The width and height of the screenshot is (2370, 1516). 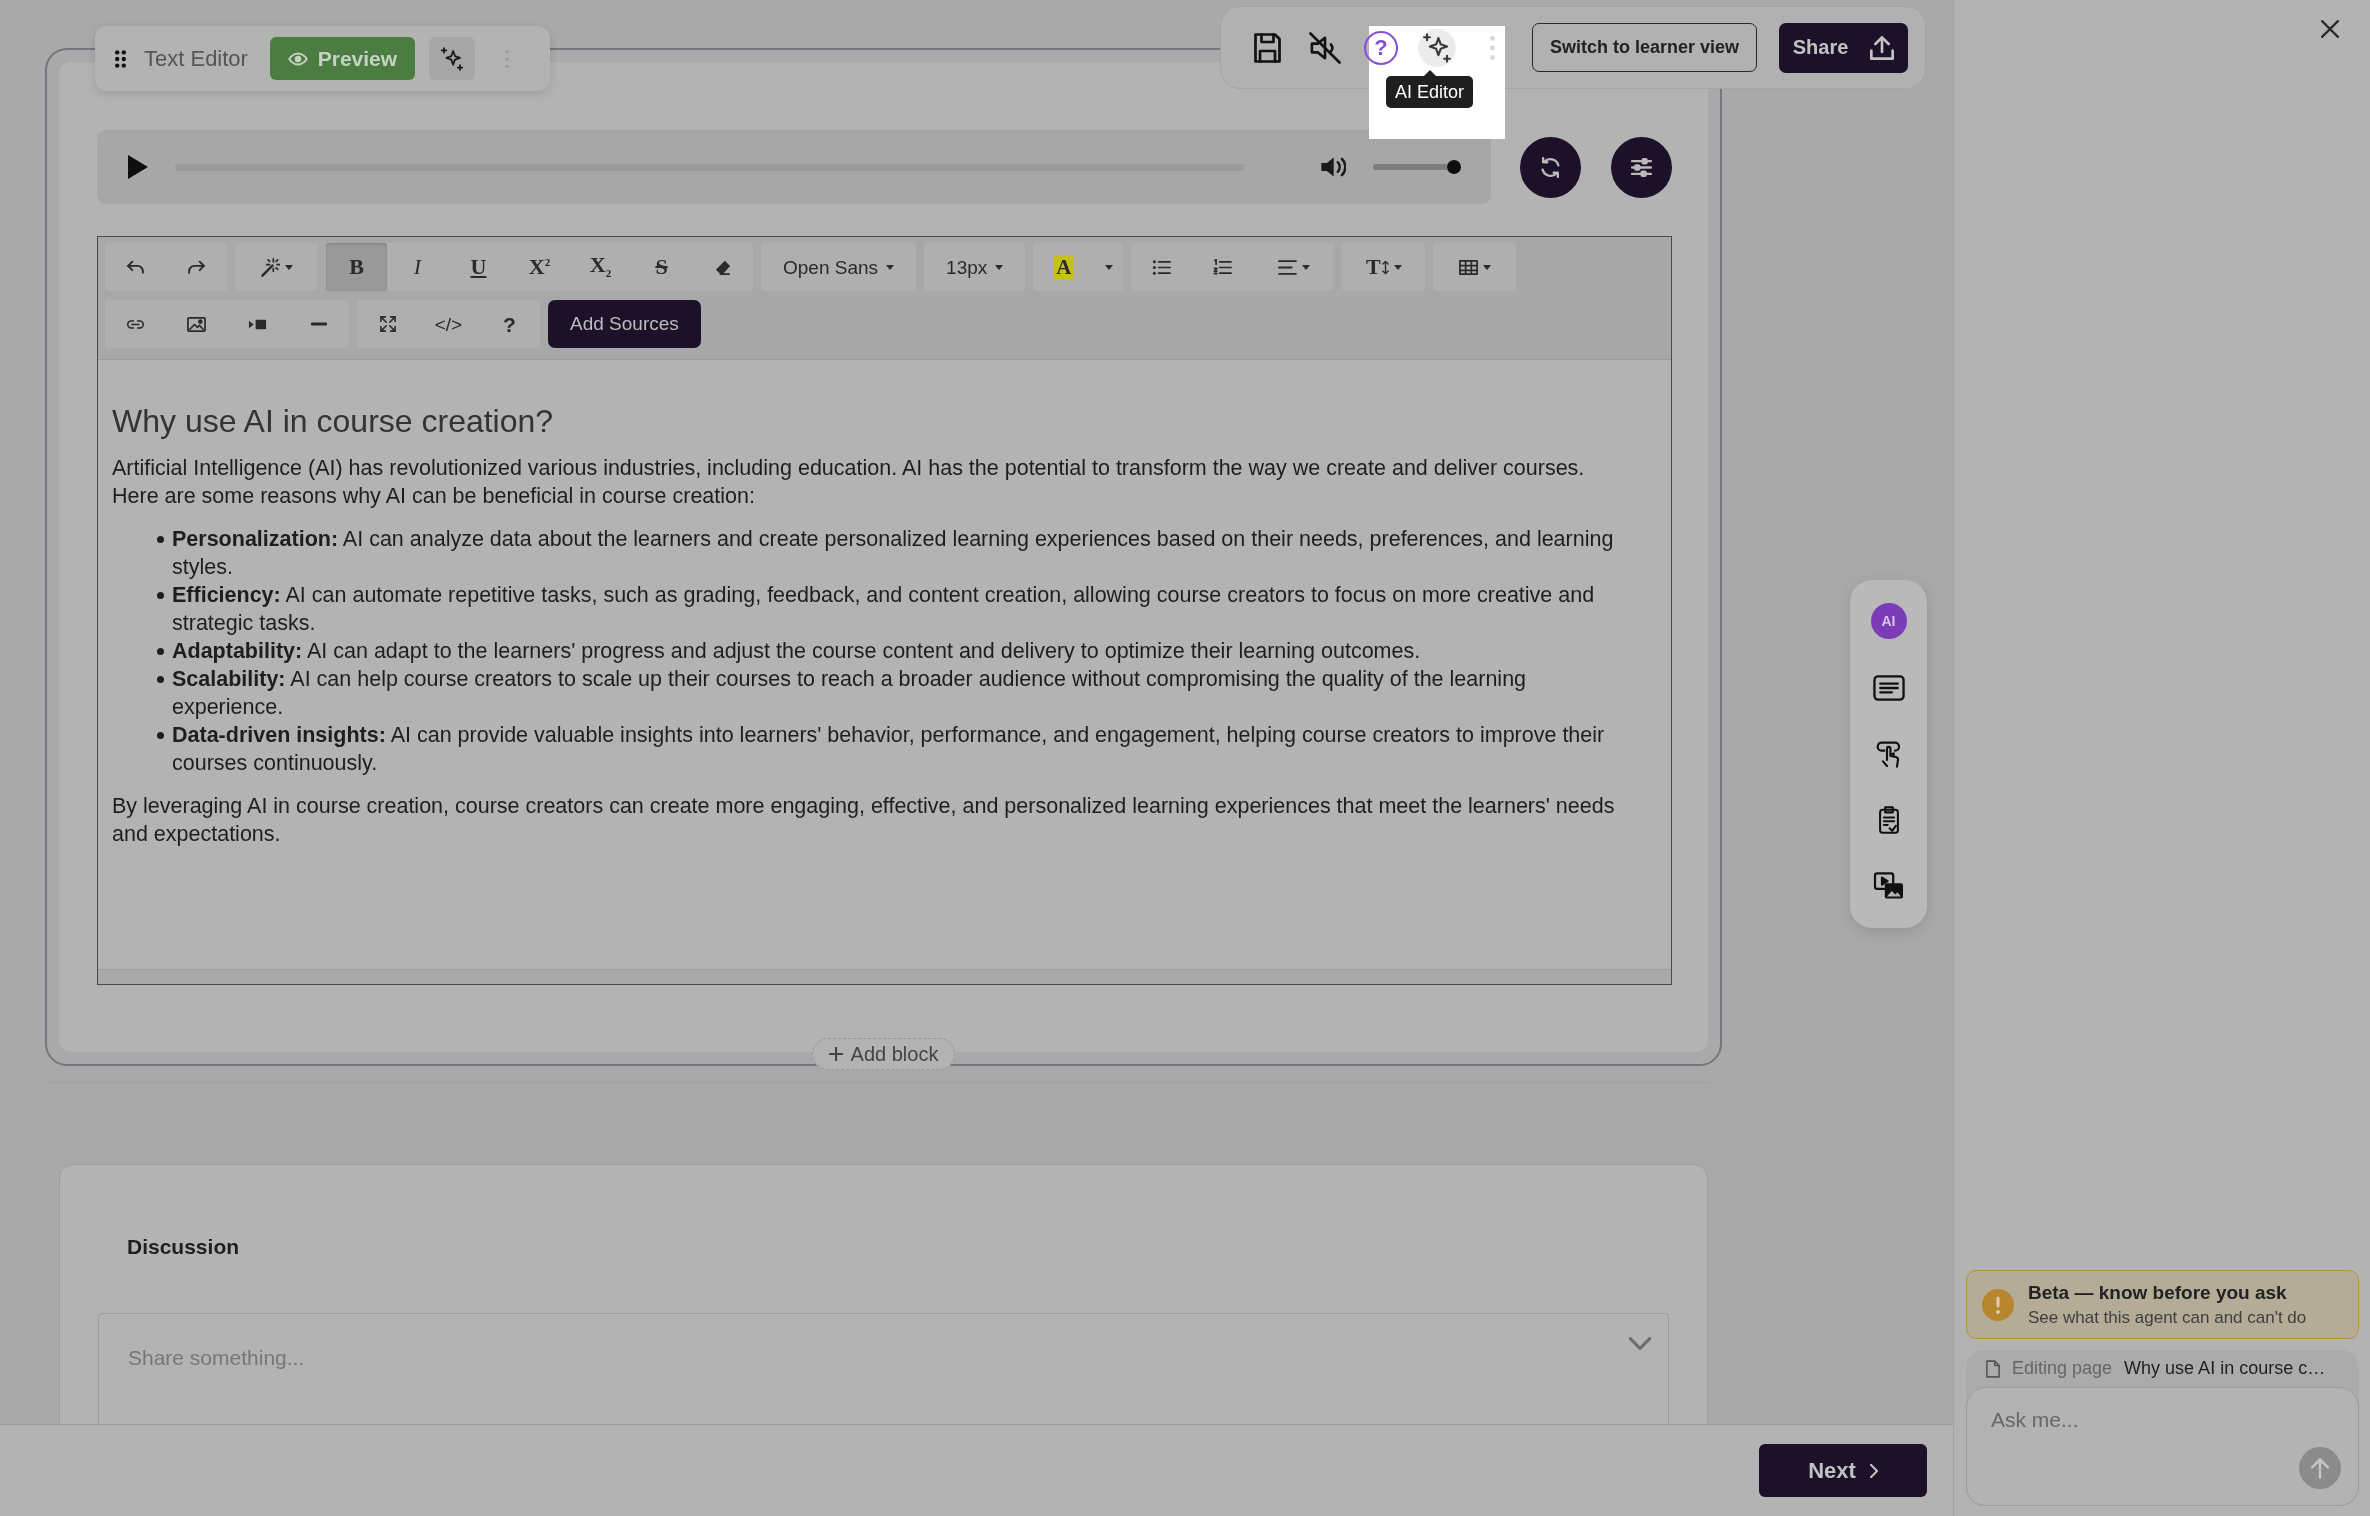 What do you see at coordinates (135, 267) in the screenshot?
I see `undo-icon` at bounding box center [135, 267].